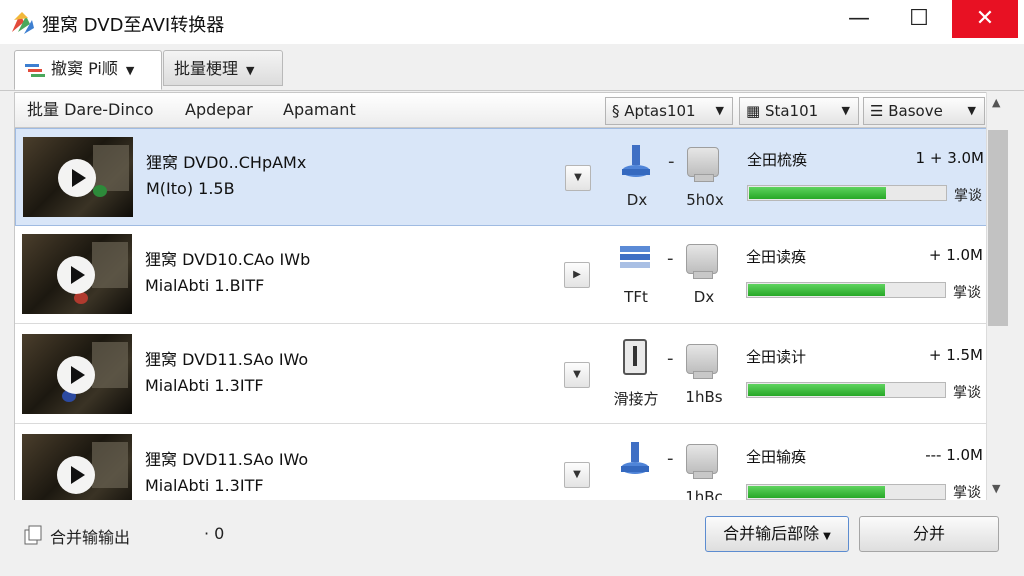 This screenshot has width=1024, height=576. Describe the element at coordinates (637, 200) in the screenshot. I see `source-label: Dx` at that location.